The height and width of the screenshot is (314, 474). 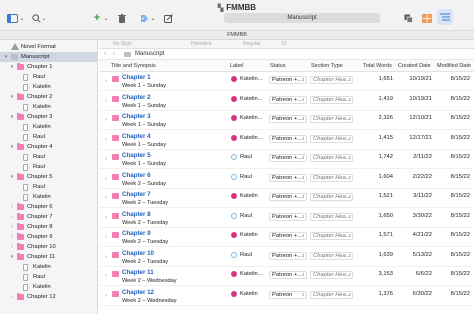 I want to click on row-title: Chapter 7, so click(x=136, y=194).